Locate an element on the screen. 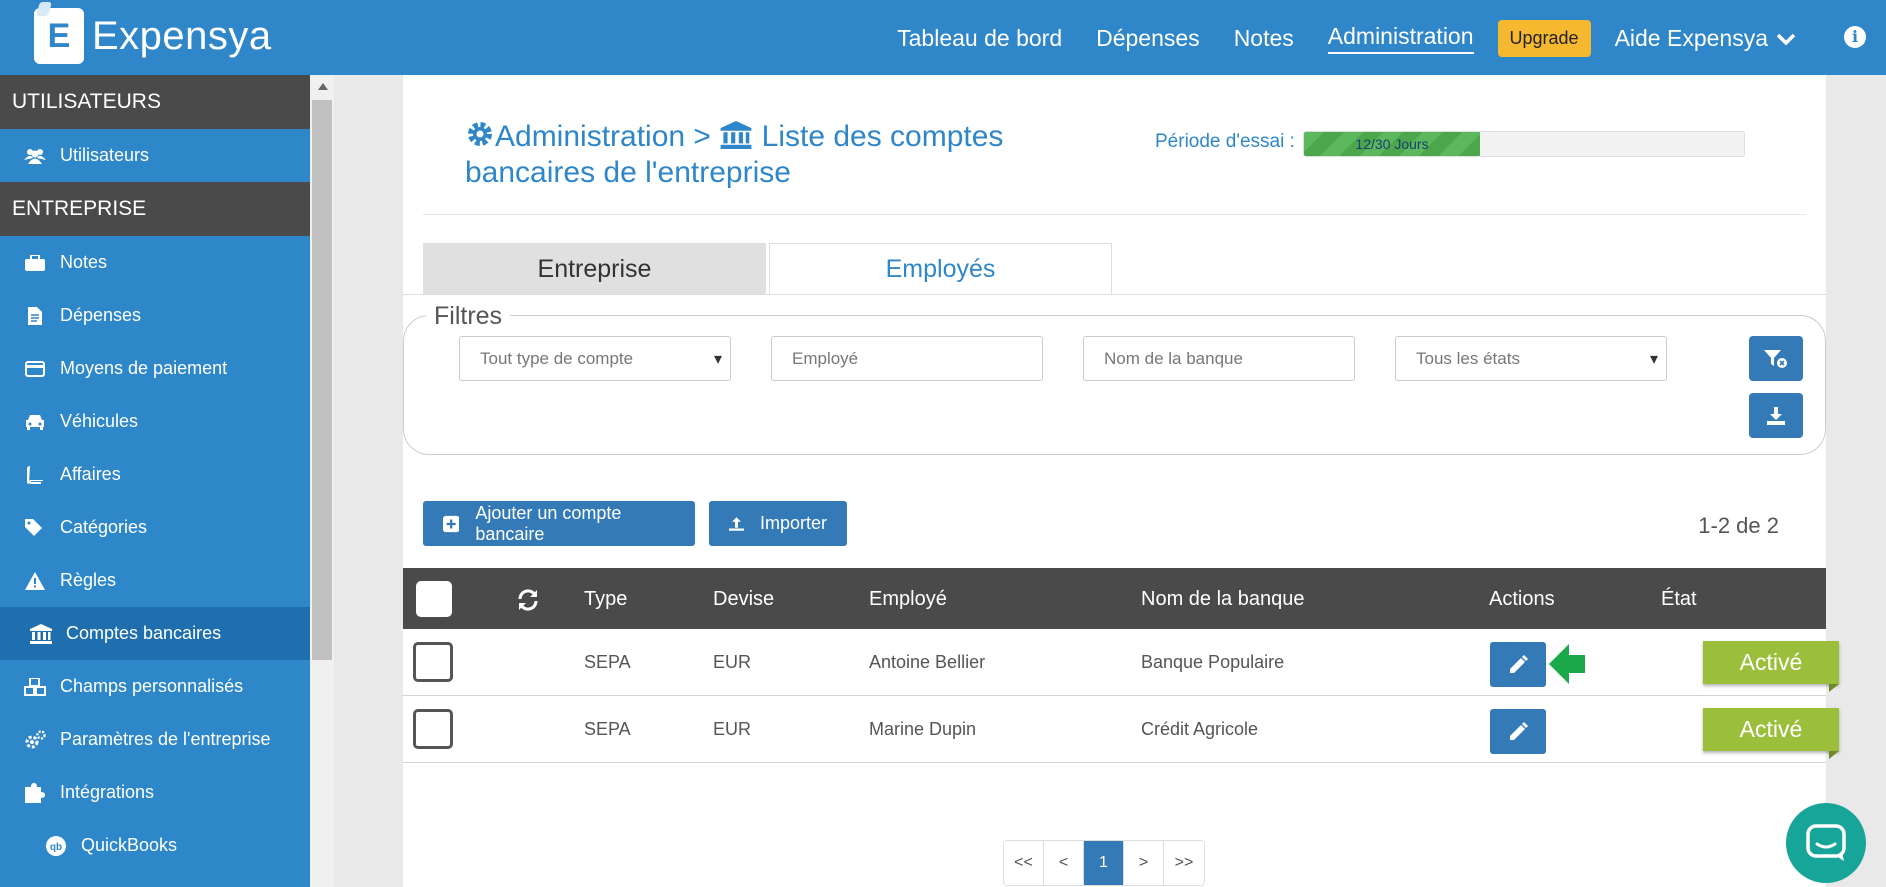 The height and width of the screenshot is (887, 1886). sidebar-section-users: UTILISATEURS is located at coordinates (155, 102).